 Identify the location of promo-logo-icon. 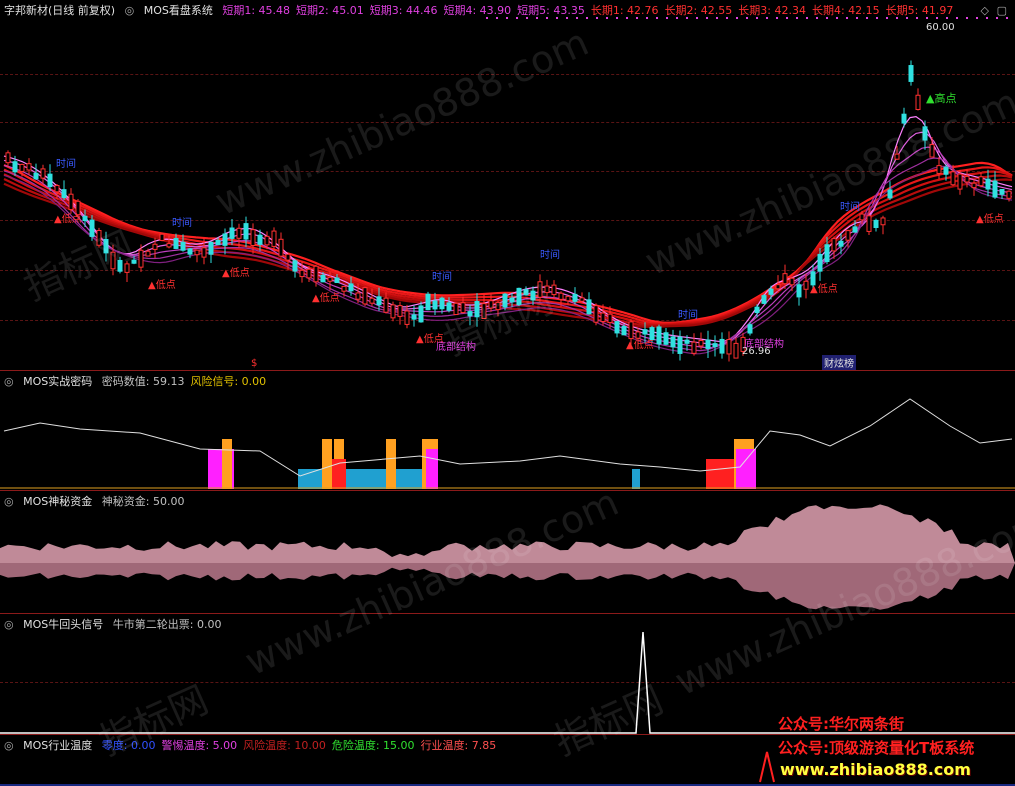
(767, 766).